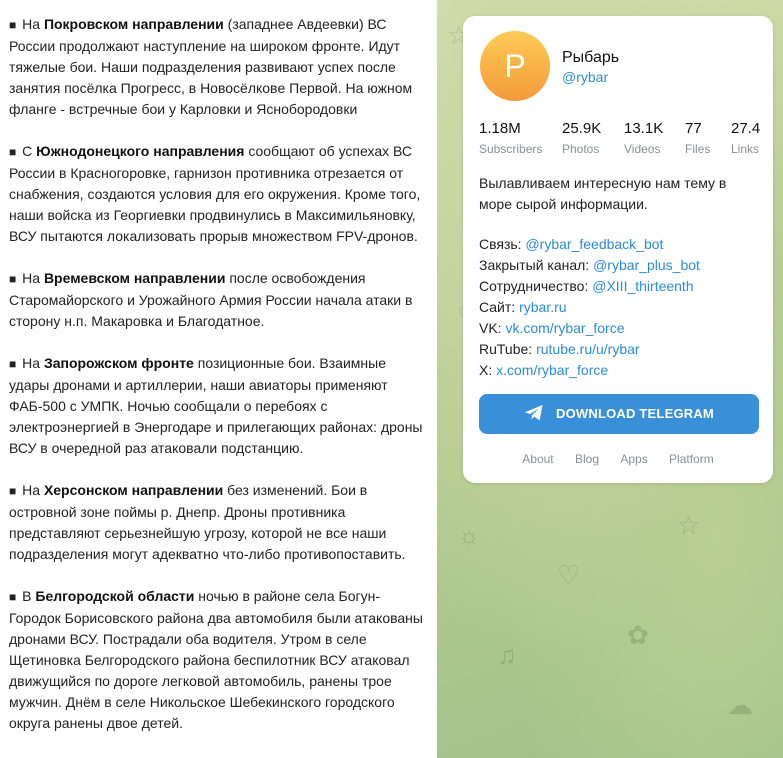  What do you see at coordinates (492, 328) in the screenshot?
I see `link-label: VK:` at bounding box center [492, 328].